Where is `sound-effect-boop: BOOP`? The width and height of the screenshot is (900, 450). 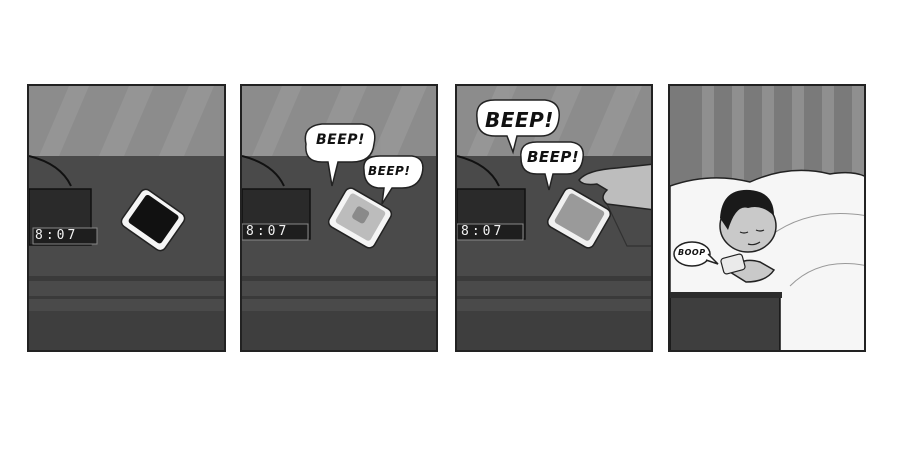 sound-effect-boop: BOOP is located at coordinates (692, 252).